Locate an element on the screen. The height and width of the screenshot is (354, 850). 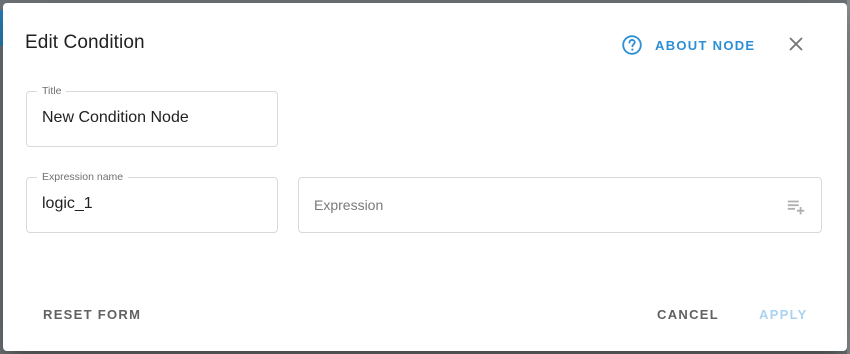
title-field-label: Title is located at coordinates (52, 91).